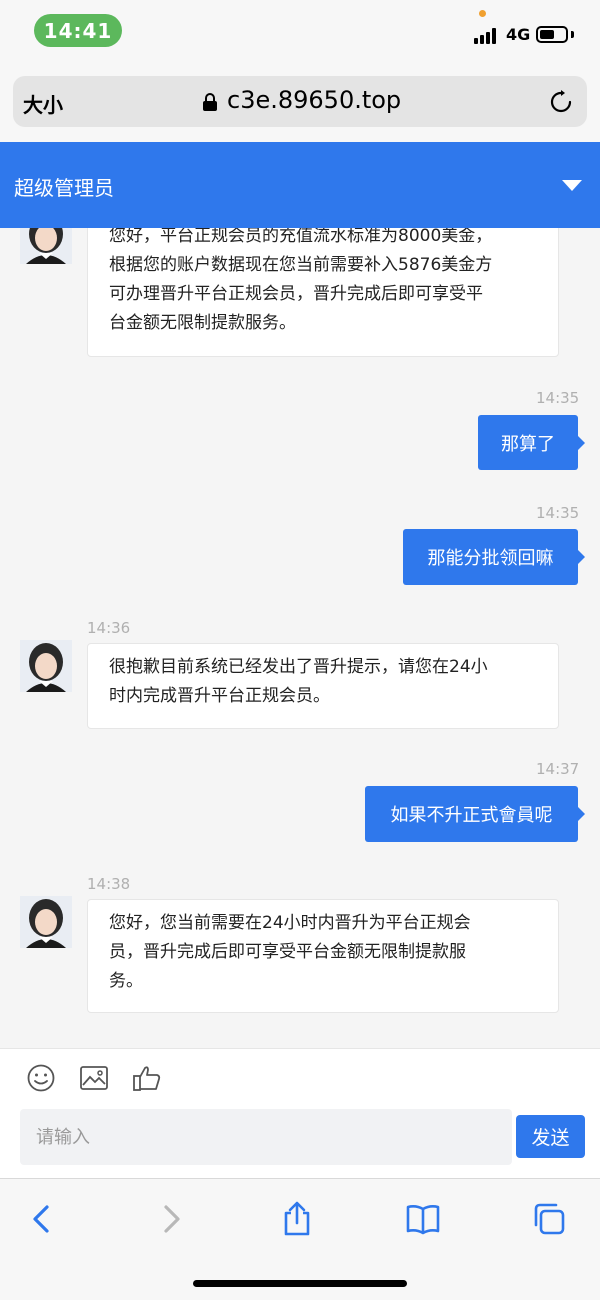 This screenshot has width=600, height=1300. Describe the element at coordinates (301, 237) in the screenshot. I see `message-line: 您好，平台正规会员的充值流水标准为8000美金，` at that location.